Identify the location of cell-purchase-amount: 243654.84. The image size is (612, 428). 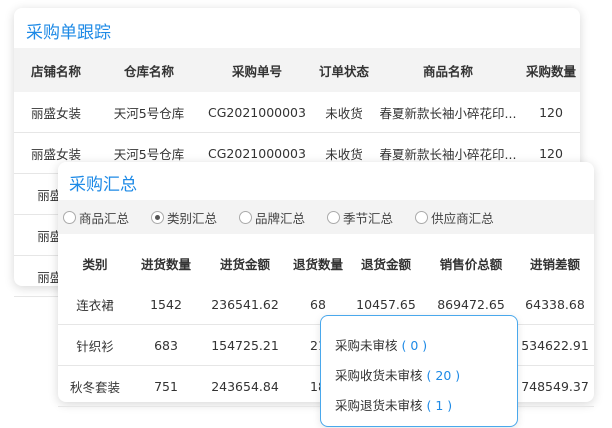
(245, 386).